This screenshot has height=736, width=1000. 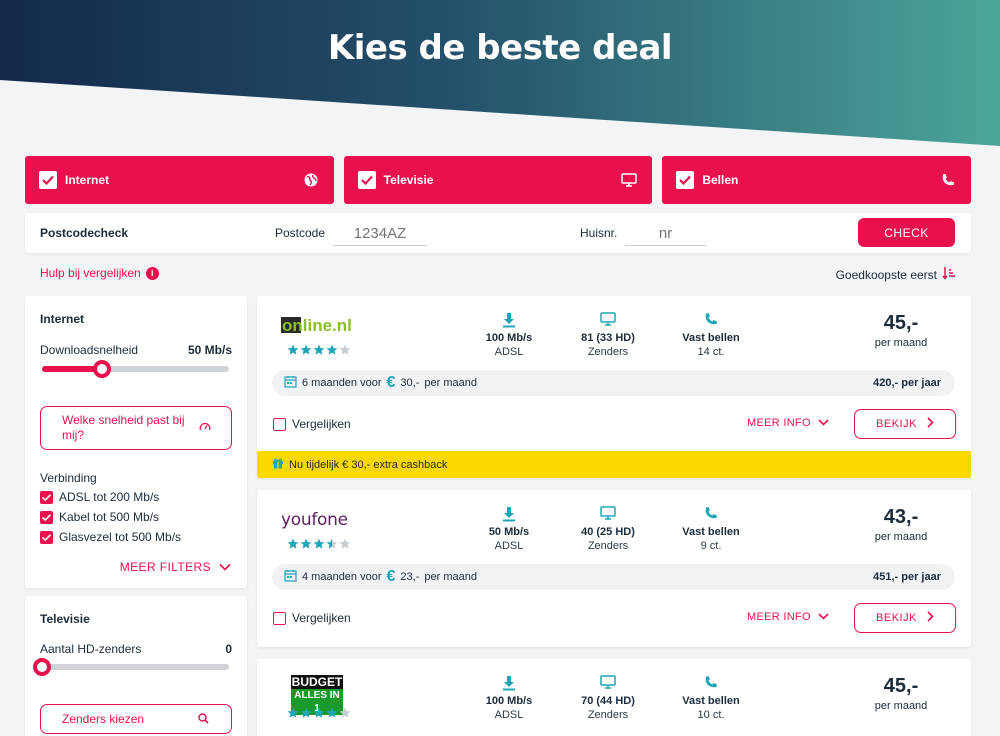 I want to click on hd-label: Aantal HD-zenders, so click(x=91, y=649).